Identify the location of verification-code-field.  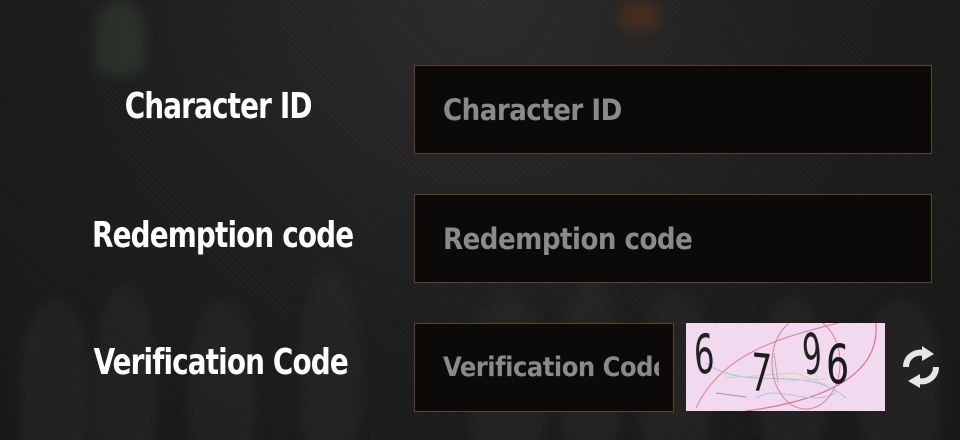
(544, 367).